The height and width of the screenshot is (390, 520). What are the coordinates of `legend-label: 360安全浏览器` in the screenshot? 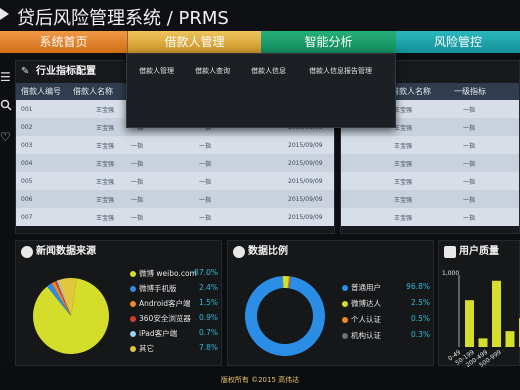 It's located at (165, 318).